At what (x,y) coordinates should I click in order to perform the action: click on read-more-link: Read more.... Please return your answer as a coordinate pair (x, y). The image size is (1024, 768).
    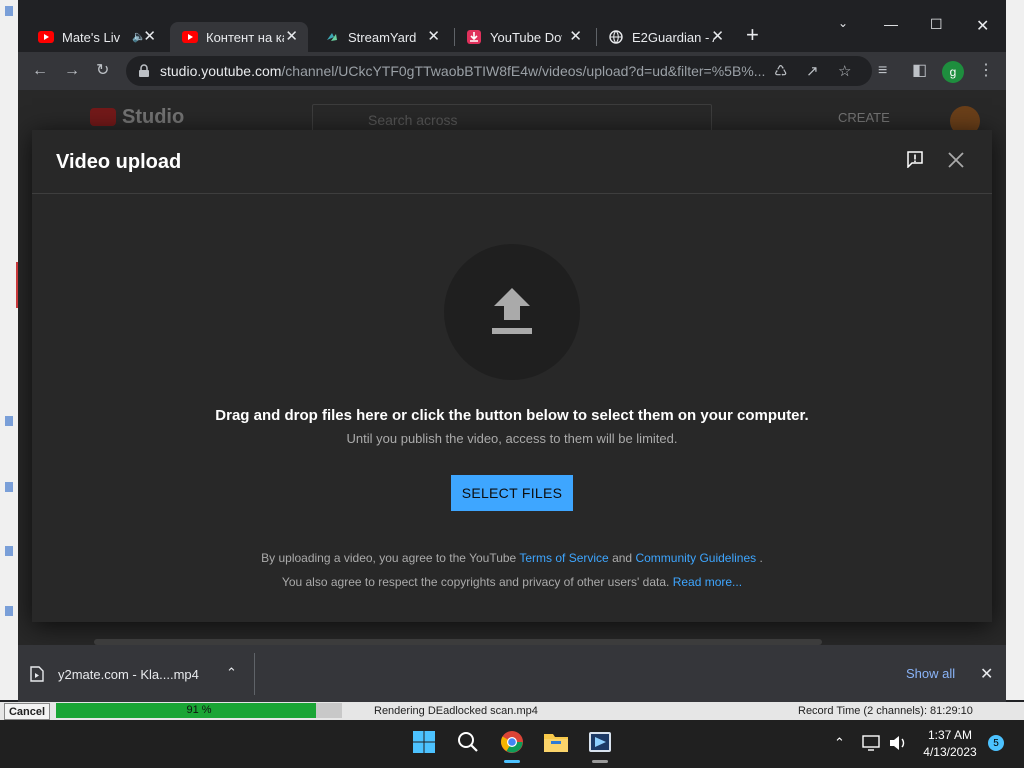
    Looking at the image, I should click on (707, 582).